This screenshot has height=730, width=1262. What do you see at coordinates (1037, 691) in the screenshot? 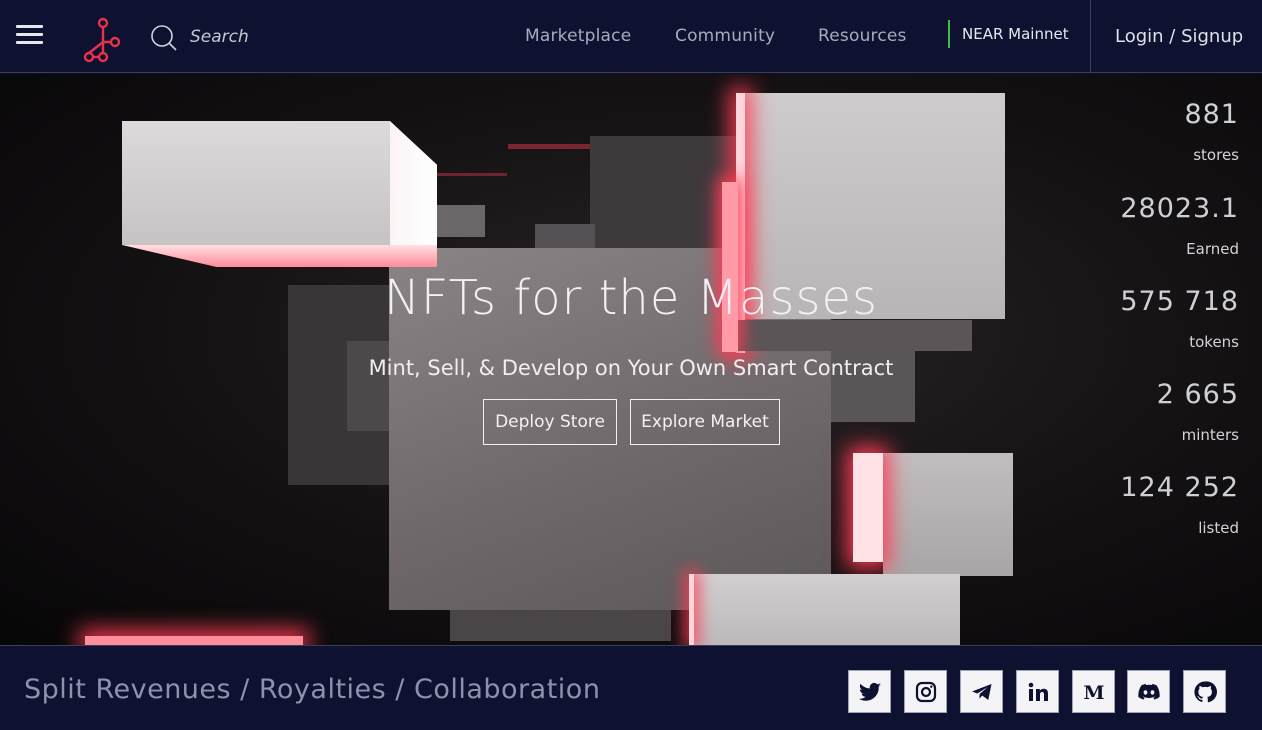
I see `linkedin-icon` at bounding box center [1037, 691].